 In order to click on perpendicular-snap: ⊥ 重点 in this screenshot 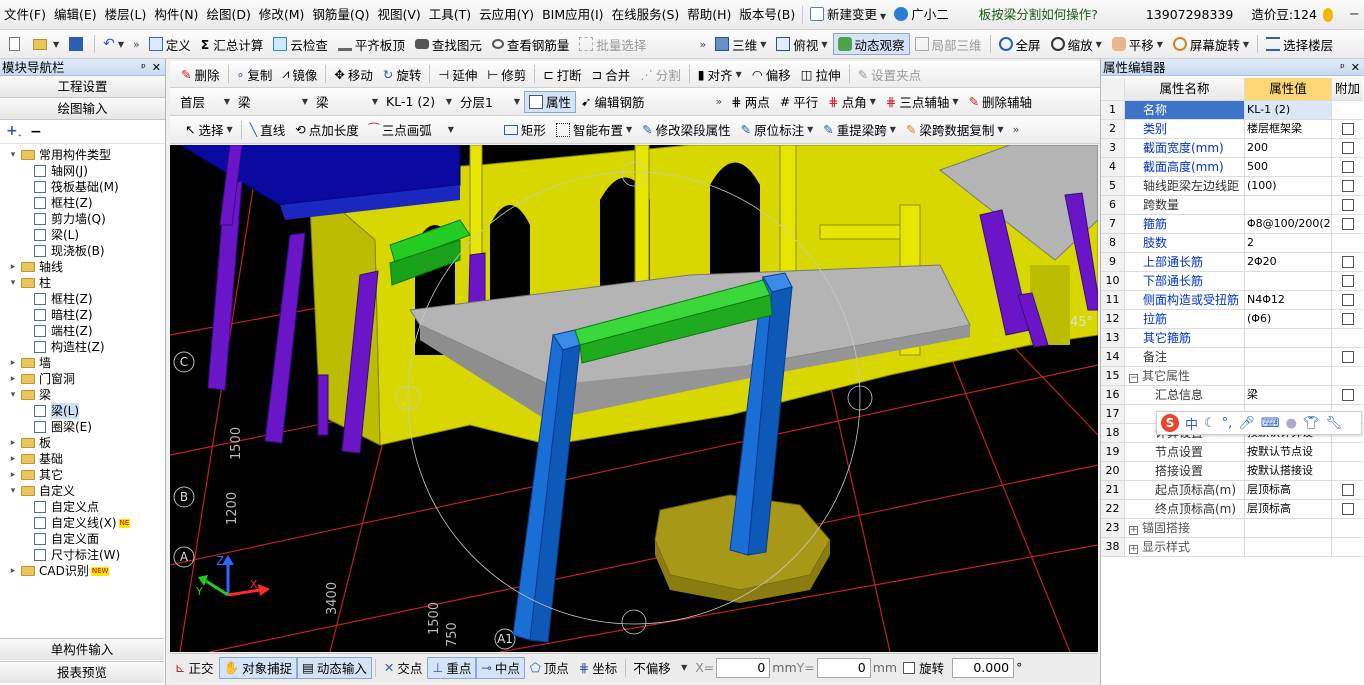, I will do `click(452, 667)`.